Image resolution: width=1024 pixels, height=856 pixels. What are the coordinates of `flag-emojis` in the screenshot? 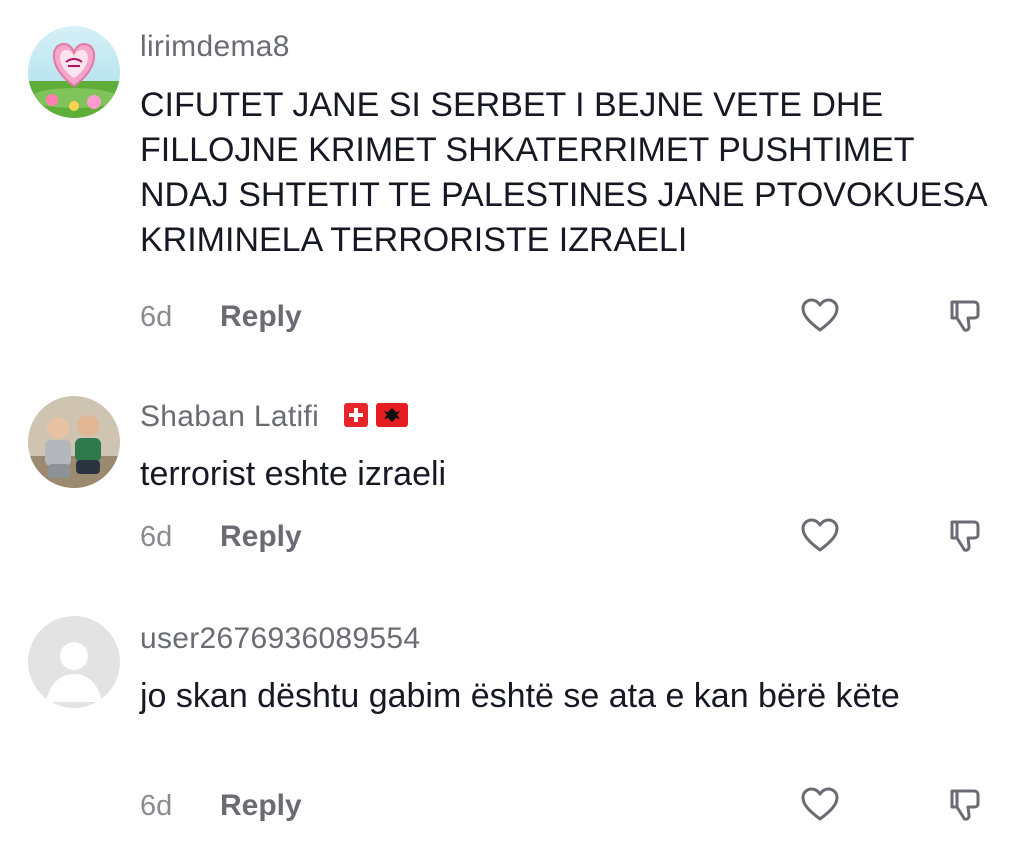 It's located at (375, 415).